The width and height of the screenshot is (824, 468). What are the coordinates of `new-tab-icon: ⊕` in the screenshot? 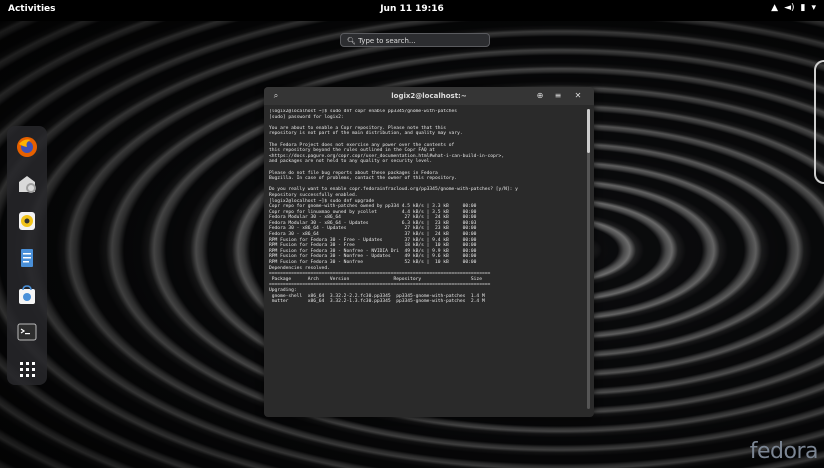 It's located at (540, 96).